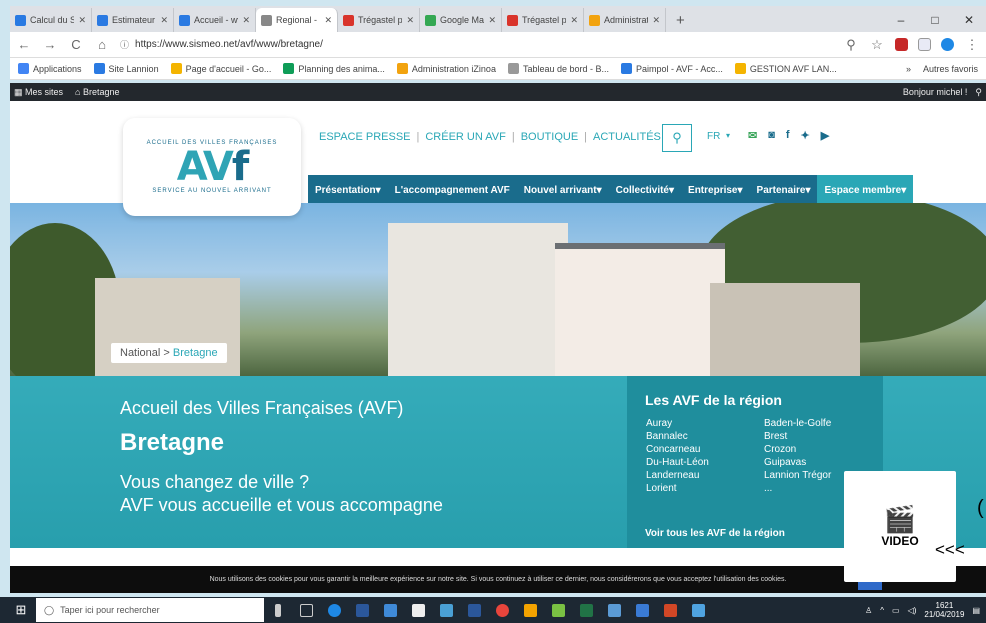  I want to click on admin-sites-link: ▦ Mes sites, so click(38, 92).